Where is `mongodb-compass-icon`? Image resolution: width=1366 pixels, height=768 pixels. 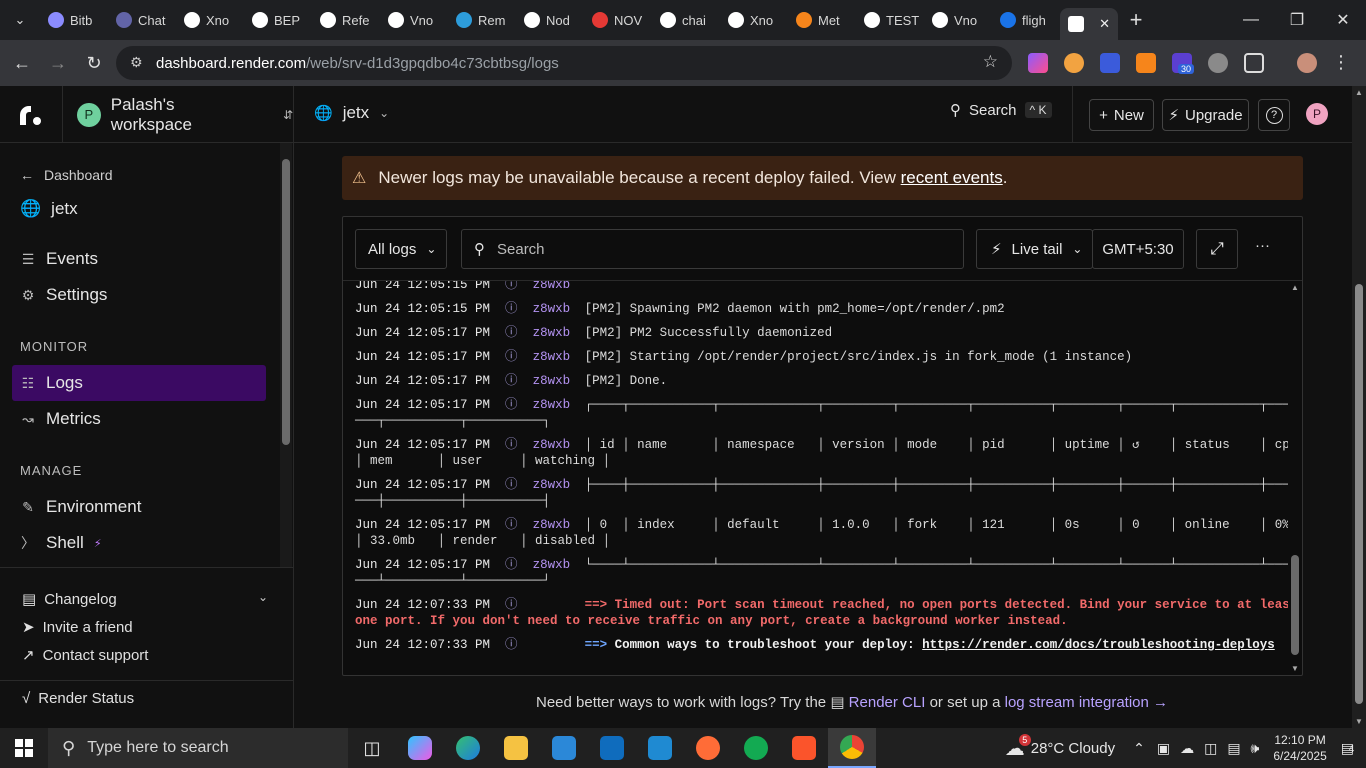 mongodb-compass-icon is located at coordinates (756, 748).